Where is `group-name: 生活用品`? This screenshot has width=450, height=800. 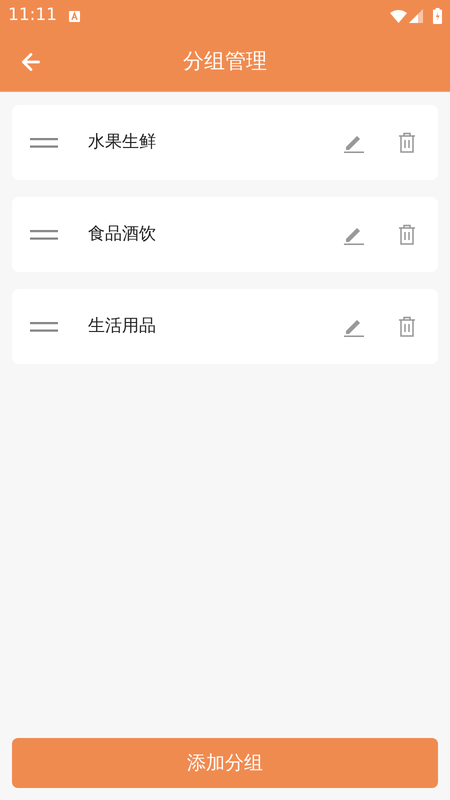 group-name: 生活用品 is located at coordinates (122, 326).